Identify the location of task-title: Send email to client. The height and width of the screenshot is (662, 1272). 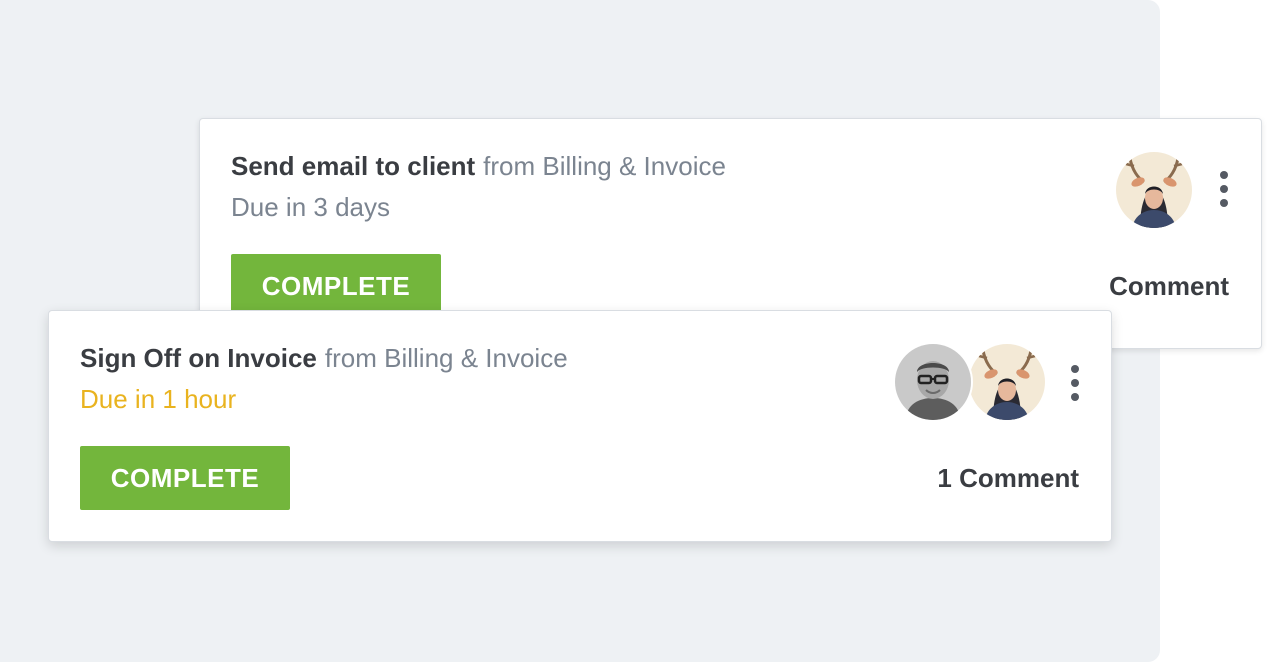
(353, 166).